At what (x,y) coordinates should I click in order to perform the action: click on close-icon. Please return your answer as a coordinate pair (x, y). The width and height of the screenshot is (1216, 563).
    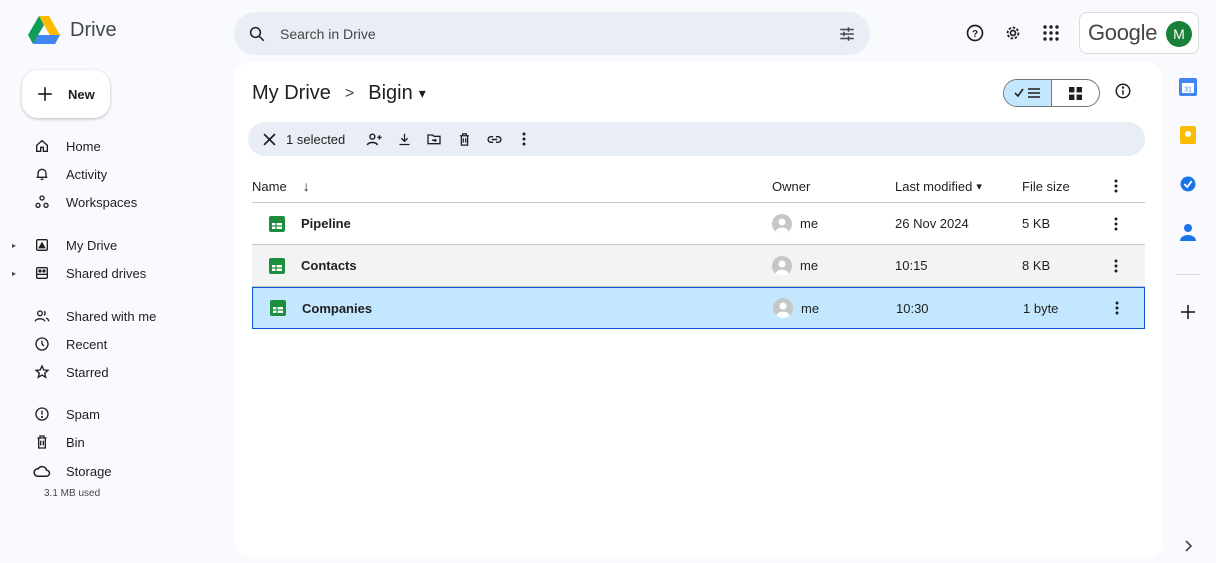
    Looking at the image, I should click on (269, 139).